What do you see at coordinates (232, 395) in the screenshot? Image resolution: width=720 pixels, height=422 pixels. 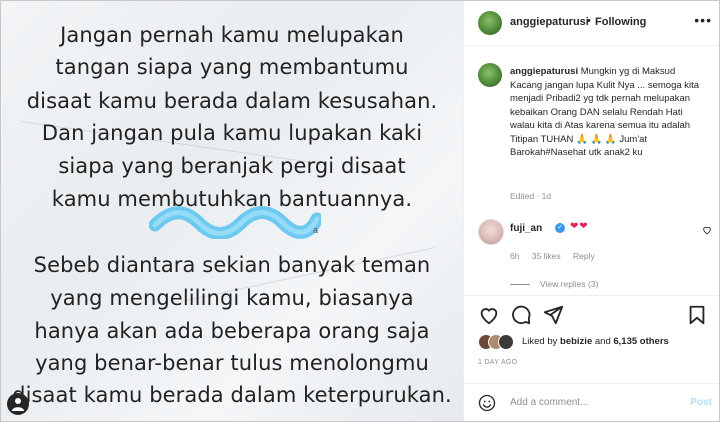 I see `quote-line: disaat kamu berada dalam keterpurukan.` at bounding box center [232, 395].